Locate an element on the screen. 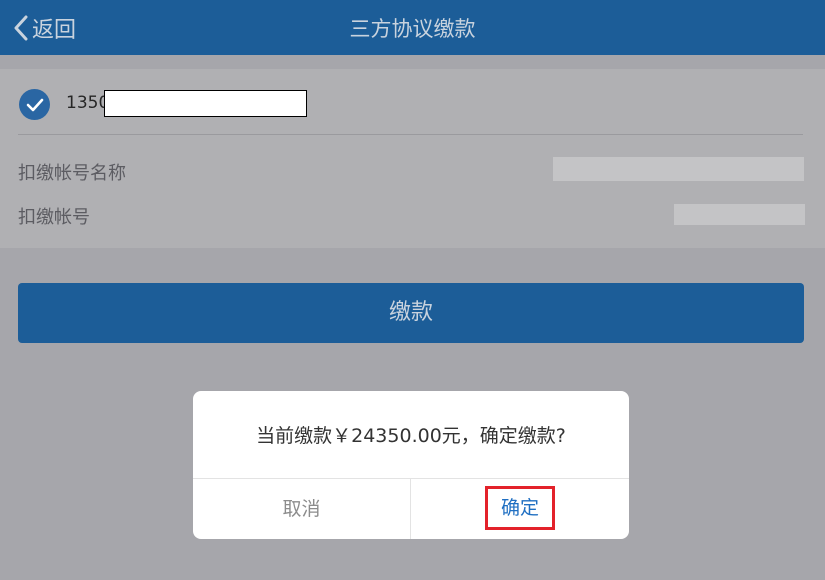  page-title: 三方协议缴款 is located at coordinates (412, 29).